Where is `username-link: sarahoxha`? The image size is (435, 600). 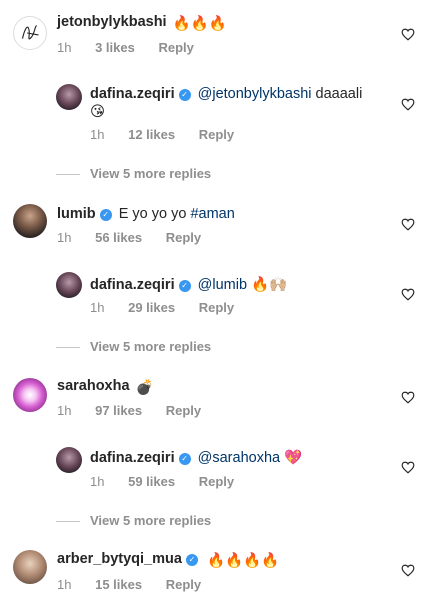 username-link: sarahoxha is located at coordinates (93, 386).